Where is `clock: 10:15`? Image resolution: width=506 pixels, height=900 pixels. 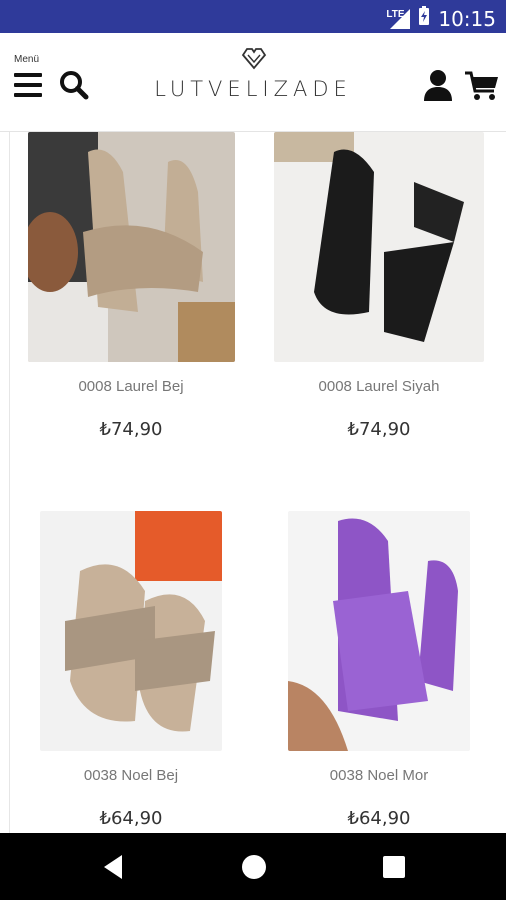
clock: 10:15 is located at coordinates (467, 18).